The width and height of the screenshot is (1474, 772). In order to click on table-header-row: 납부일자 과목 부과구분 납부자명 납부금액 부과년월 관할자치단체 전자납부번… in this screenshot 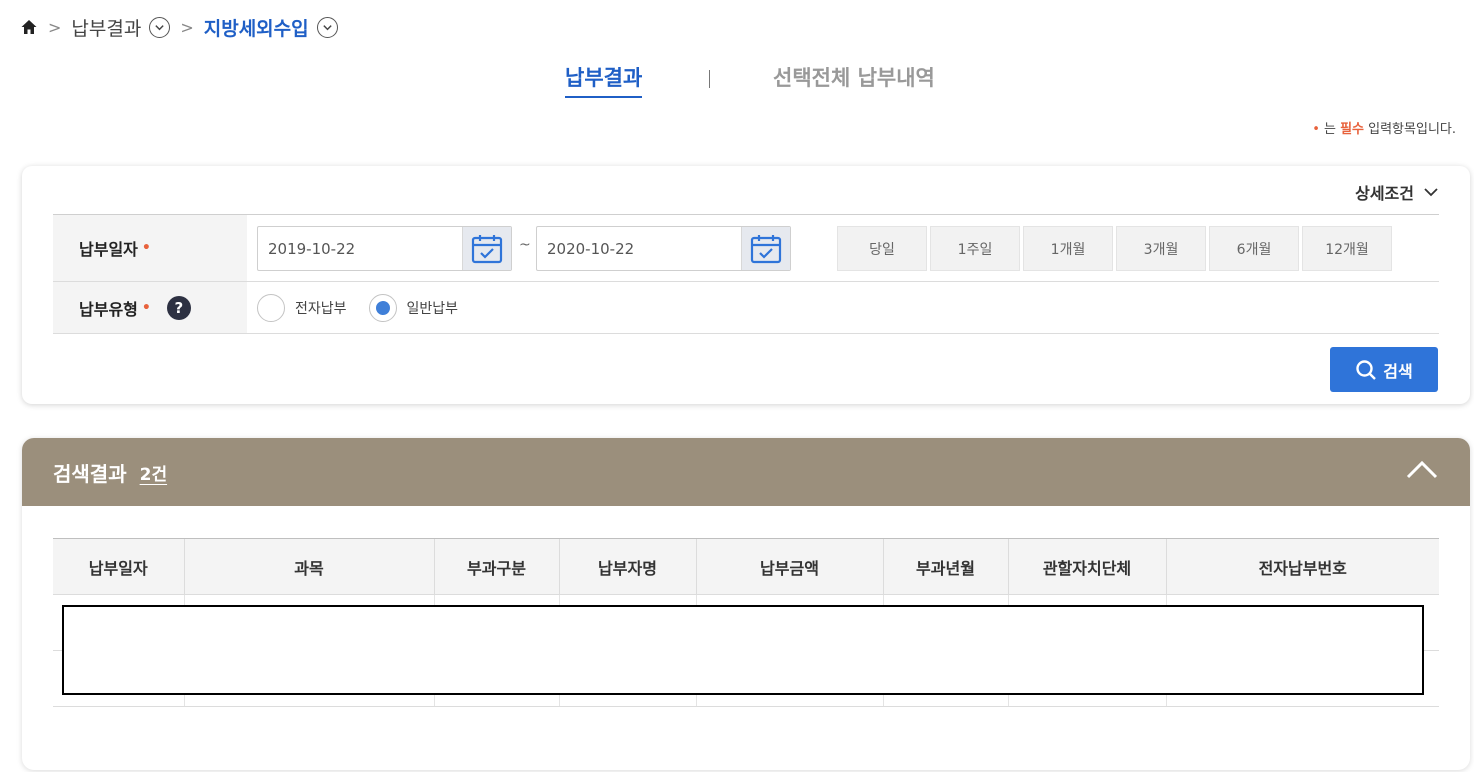, I will do `click(746, 566)`.